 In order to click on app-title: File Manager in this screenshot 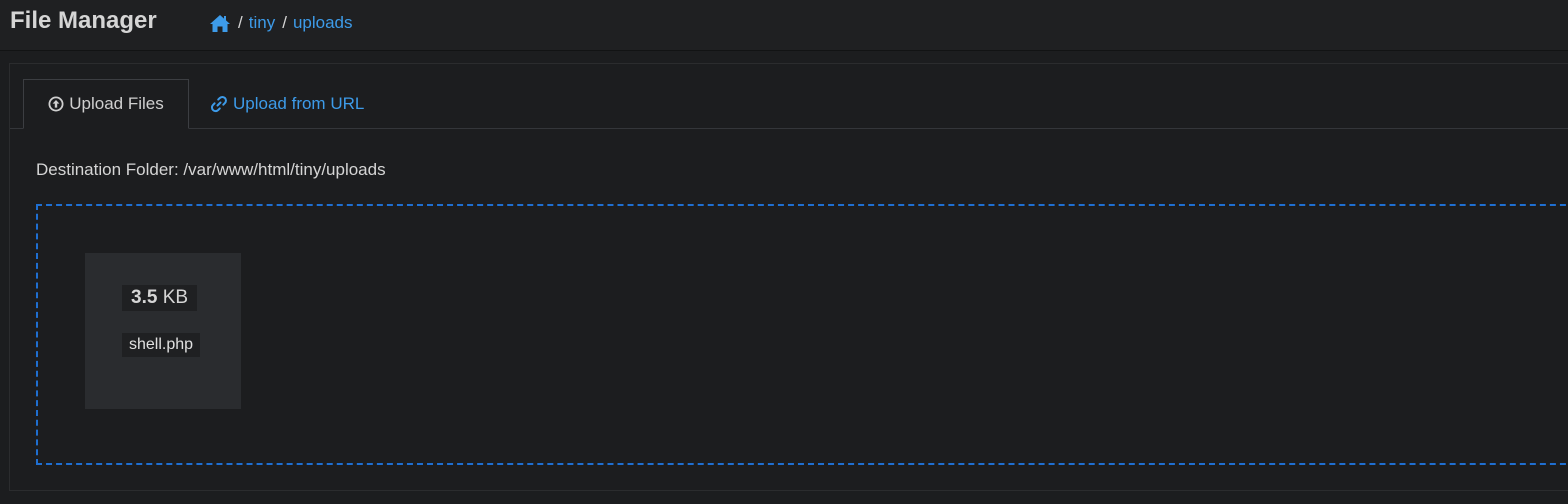, I will do `click(83, 21)`.